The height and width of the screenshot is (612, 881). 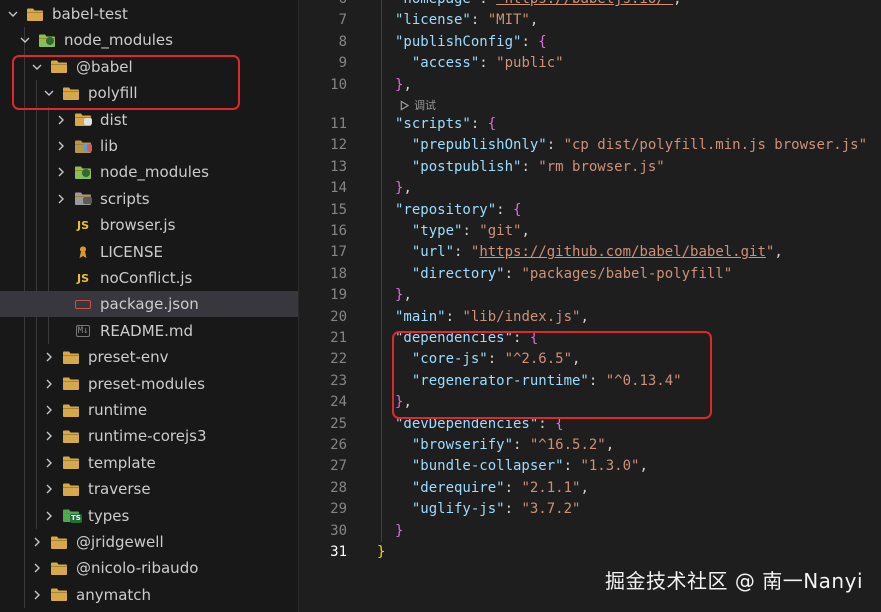 What do you see at coordinates (492, 488) in the screenshot?
I see `code-line: "derequire": "2.1.1",` at bounding box center [492, 488].